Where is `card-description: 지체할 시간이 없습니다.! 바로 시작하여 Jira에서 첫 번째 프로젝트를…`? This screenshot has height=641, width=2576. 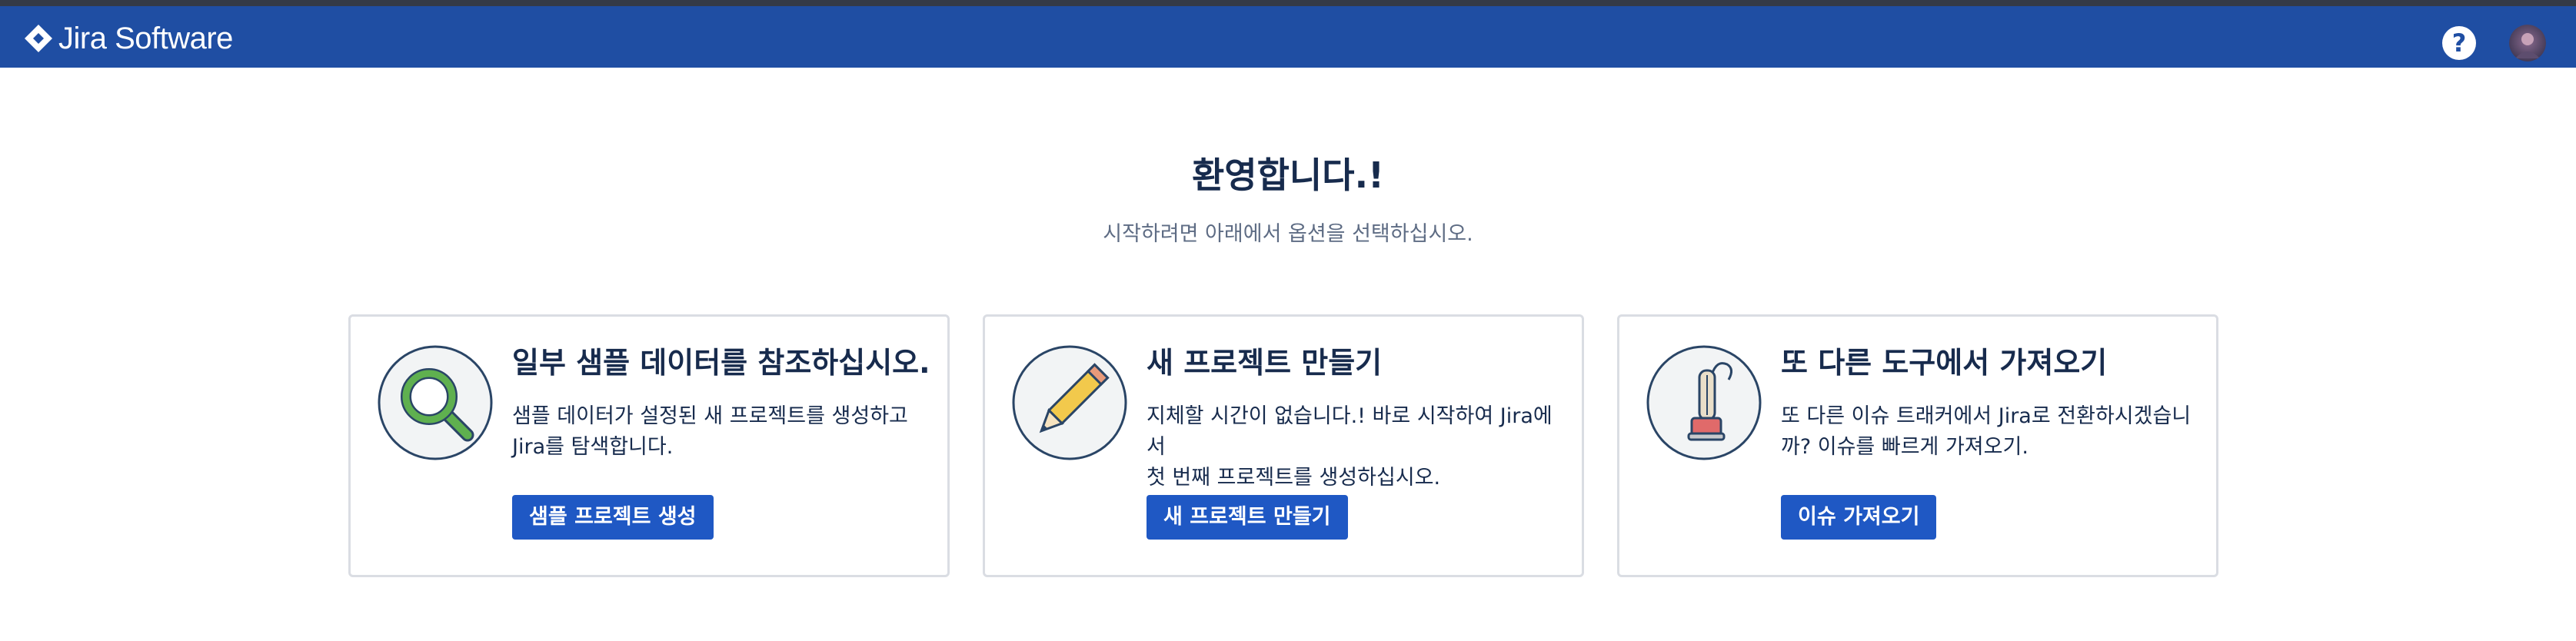
card-description: 지체할 시간이 없습니다.! 바로 시작하여 Jira에서 첫 번째 프로젝트를… is located at coordinates (1356, 447).